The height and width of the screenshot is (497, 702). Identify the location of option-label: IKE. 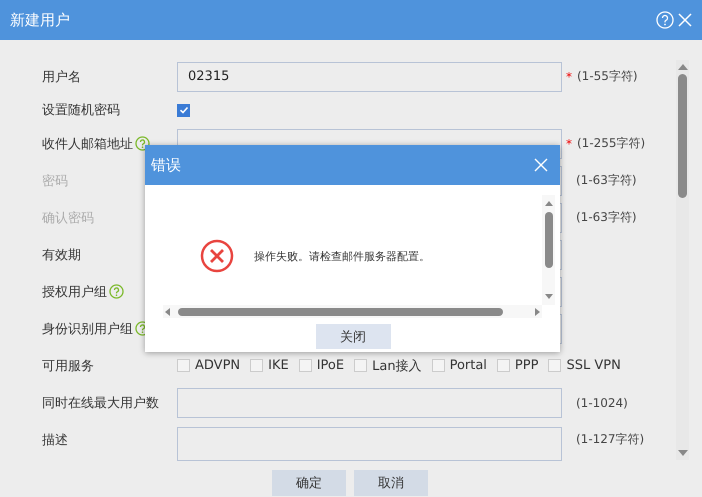
(278, 365).